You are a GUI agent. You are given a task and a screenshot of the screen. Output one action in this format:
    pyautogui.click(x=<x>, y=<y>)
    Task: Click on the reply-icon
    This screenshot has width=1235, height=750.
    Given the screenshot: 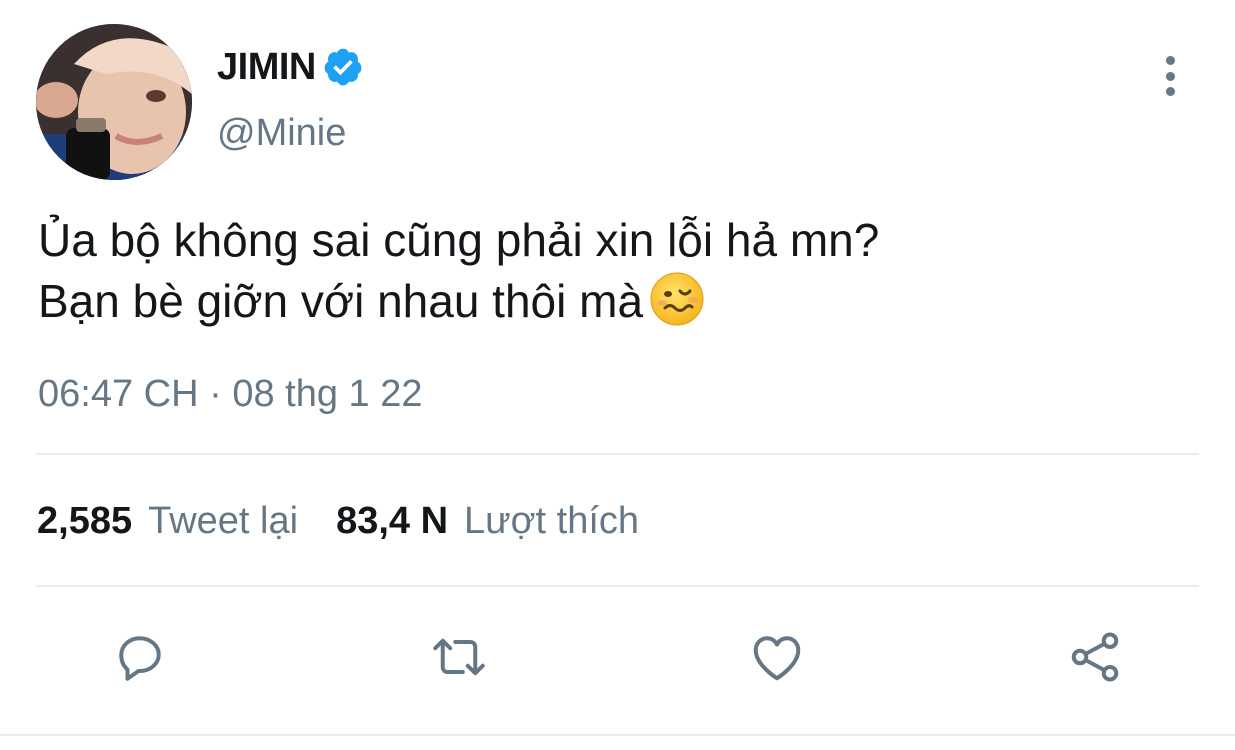 What is the action you would take?
    pyautogui.click(x=140, y=657)
    